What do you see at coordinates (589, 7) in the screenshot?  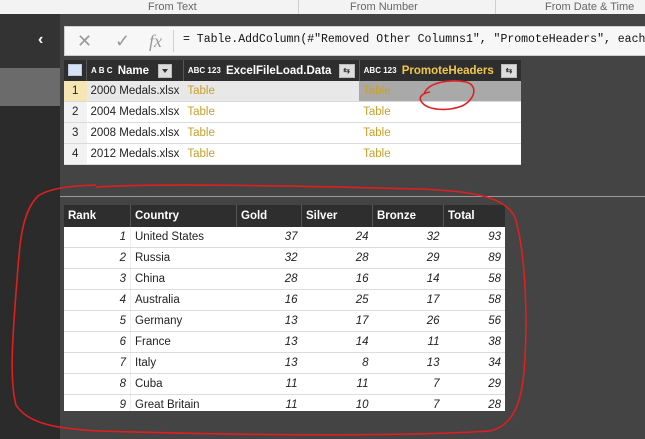 I see `ribbon-from-date-time: From Date & Time` at bounding box center [589, 7].